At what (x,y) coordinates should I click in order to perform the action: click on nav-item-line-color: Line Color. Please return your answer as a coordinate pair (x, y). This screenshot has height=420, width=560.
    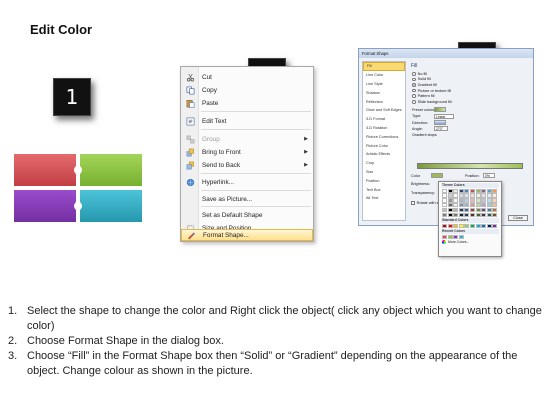
    Looking at the image, I should click on (384, 75).